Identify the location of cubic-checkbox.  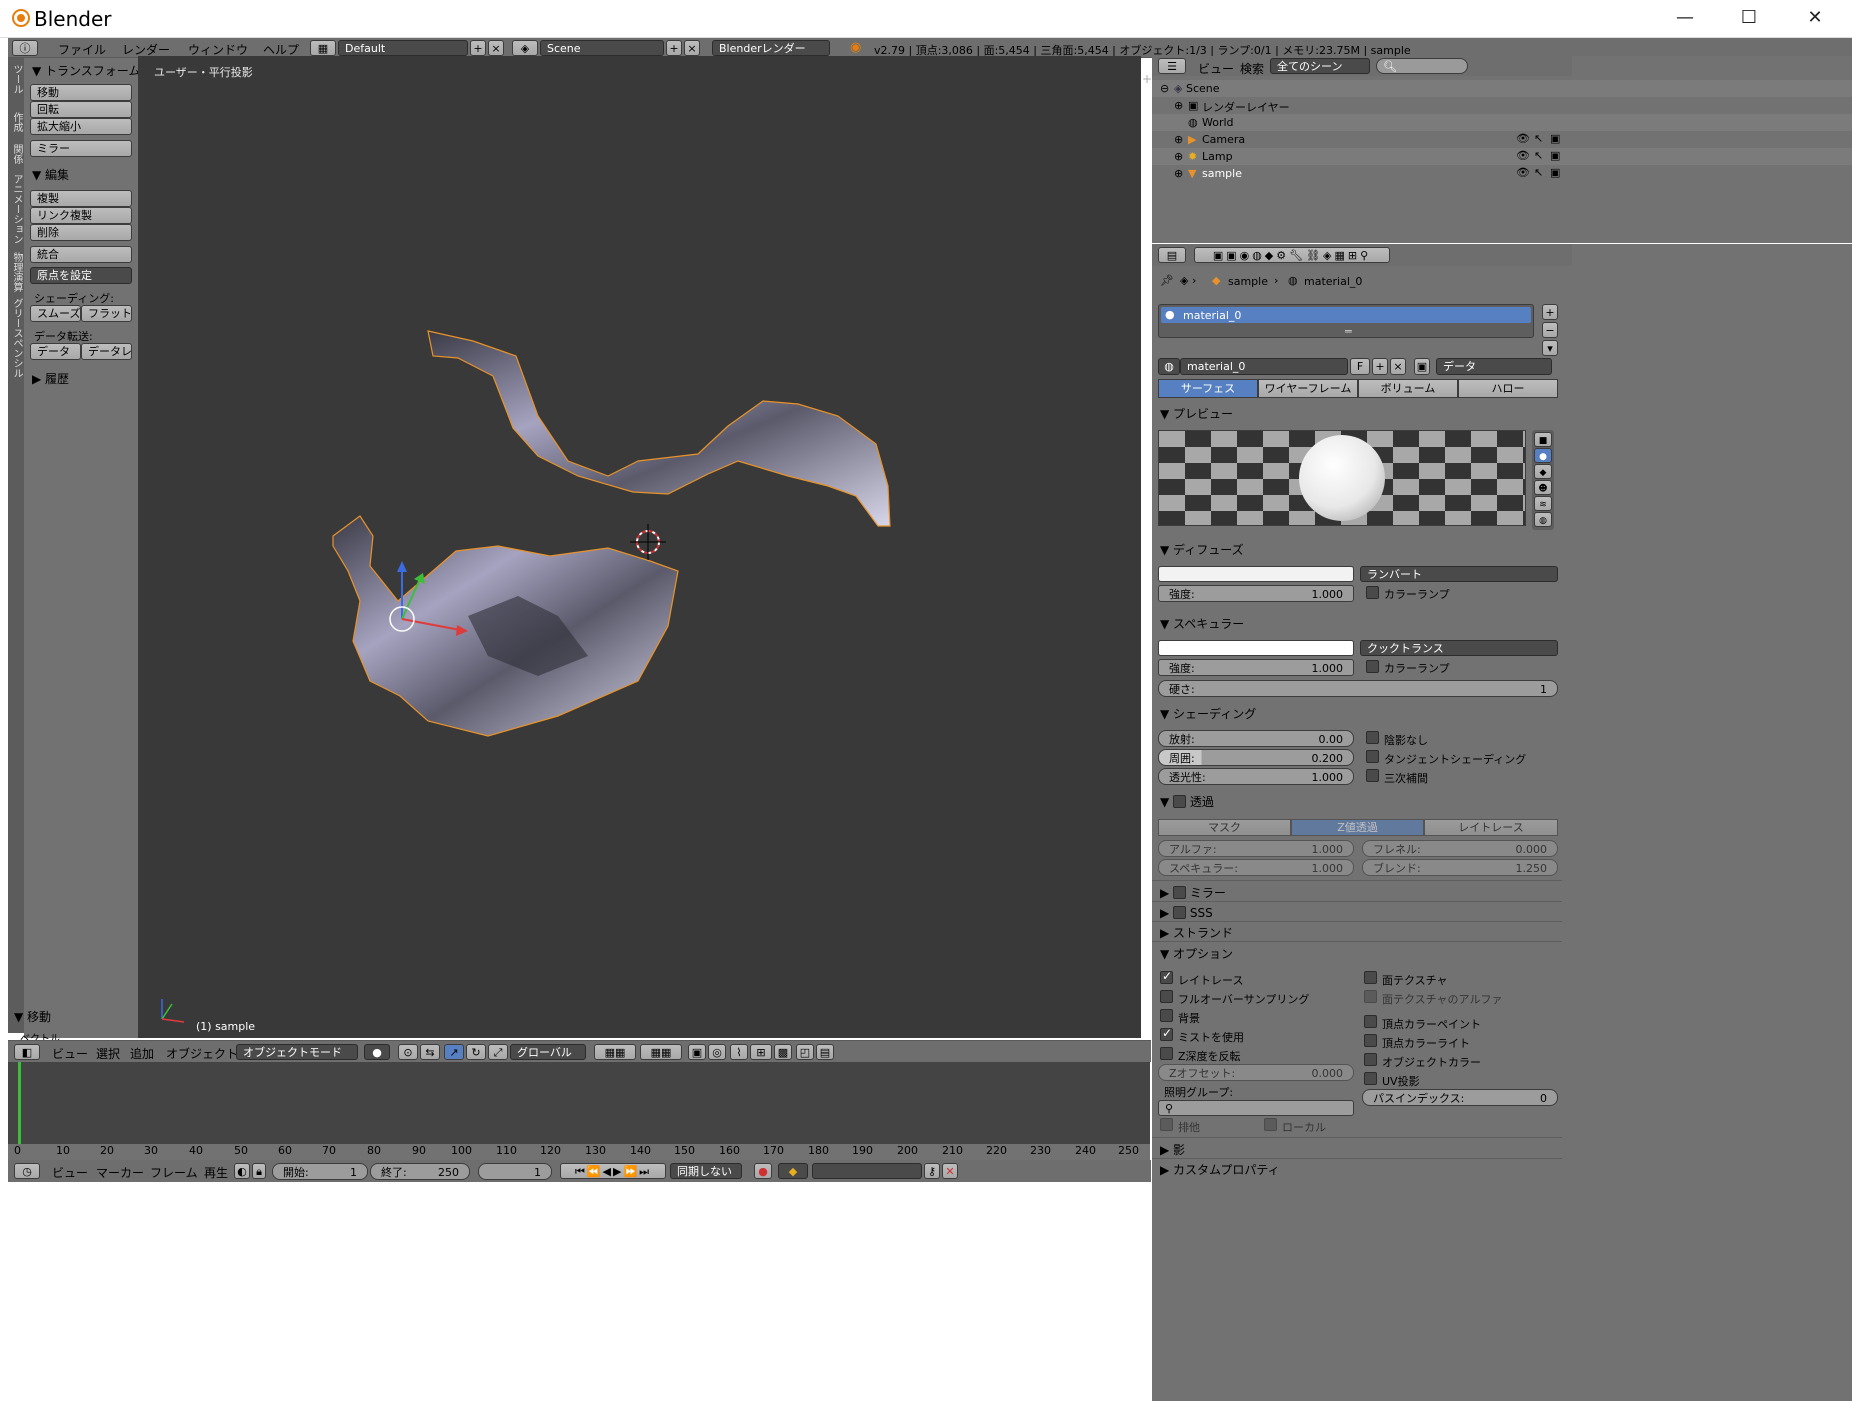
(1372, 775).